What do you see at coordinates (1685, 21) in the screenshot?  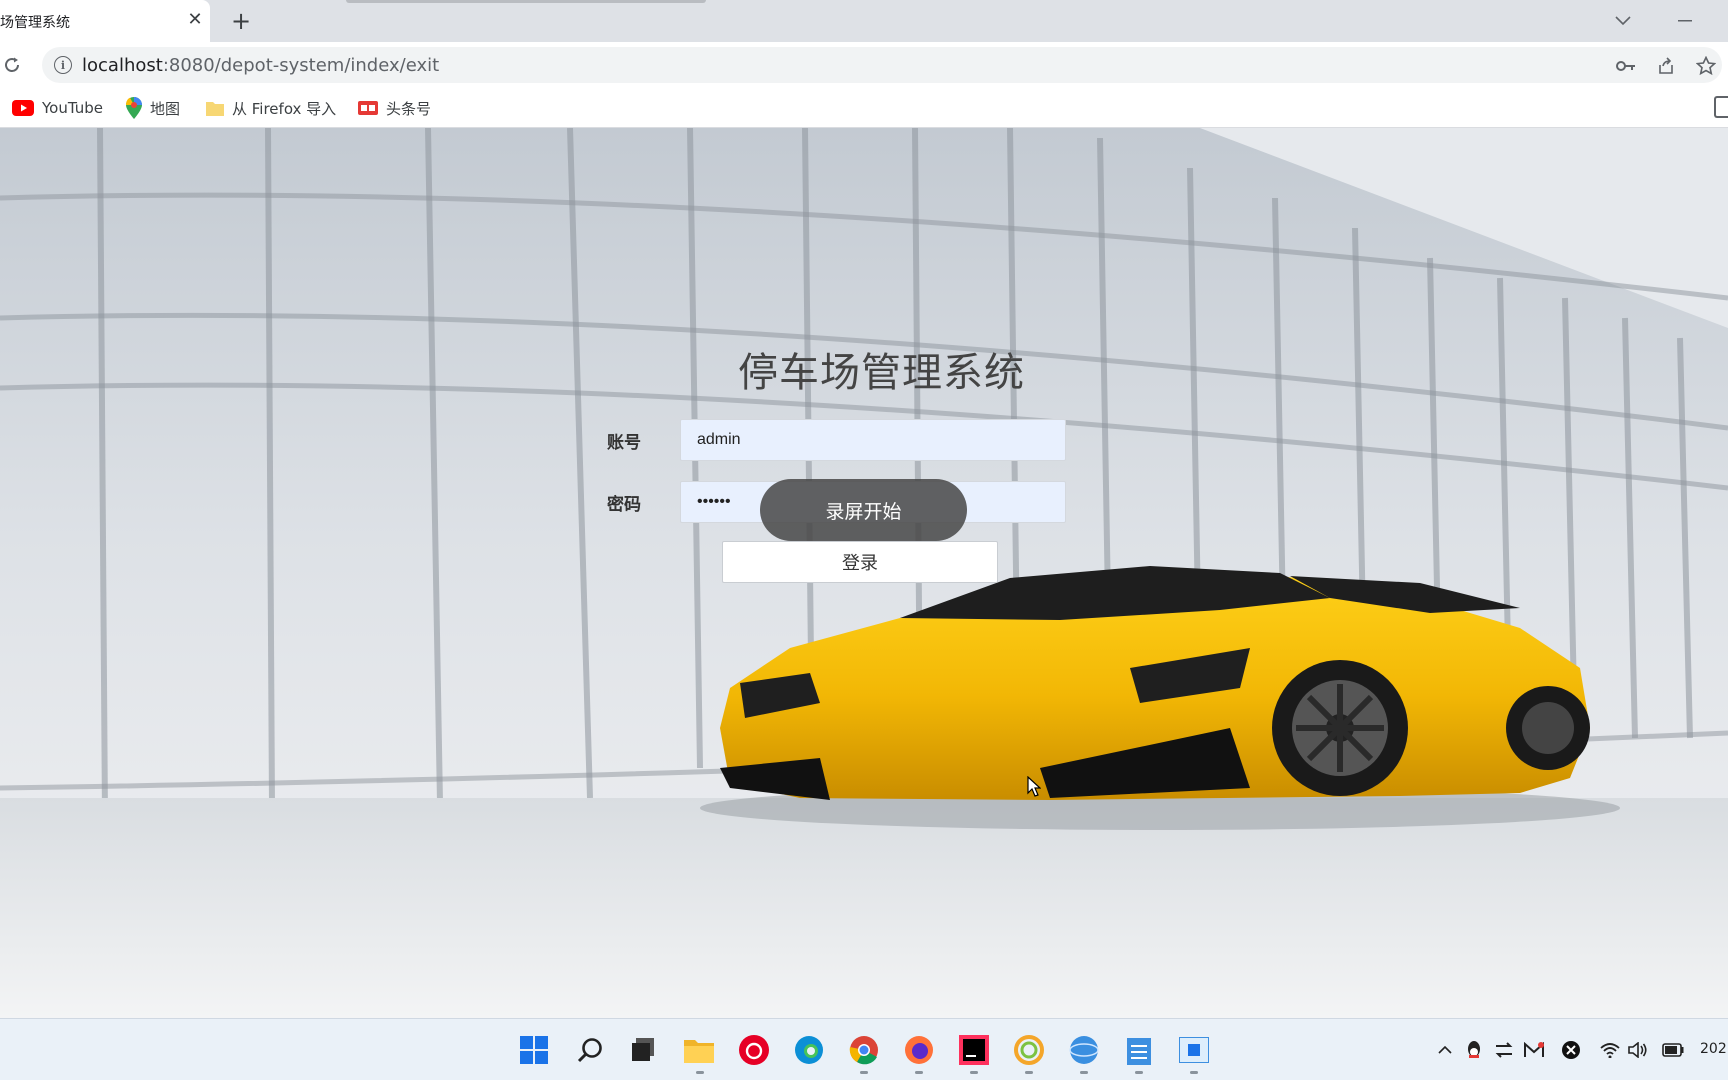 I see `minimize-window-icon` at bounding box center [1685, 21].